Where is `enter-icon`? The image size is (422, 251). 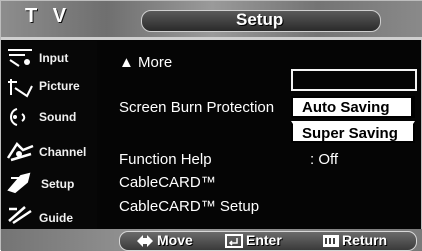 enter-icon is located at coordinates (234, 241).